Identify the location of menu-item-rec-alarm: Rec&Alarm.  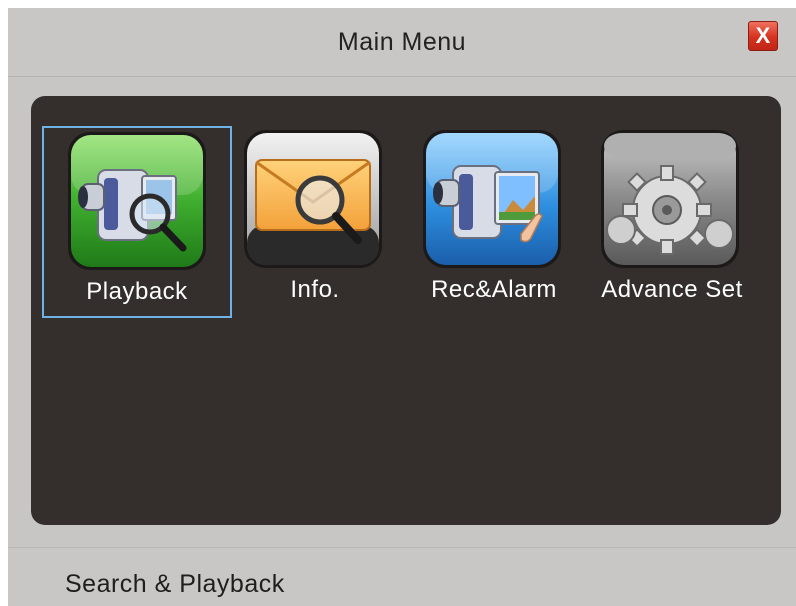
(494, 222).